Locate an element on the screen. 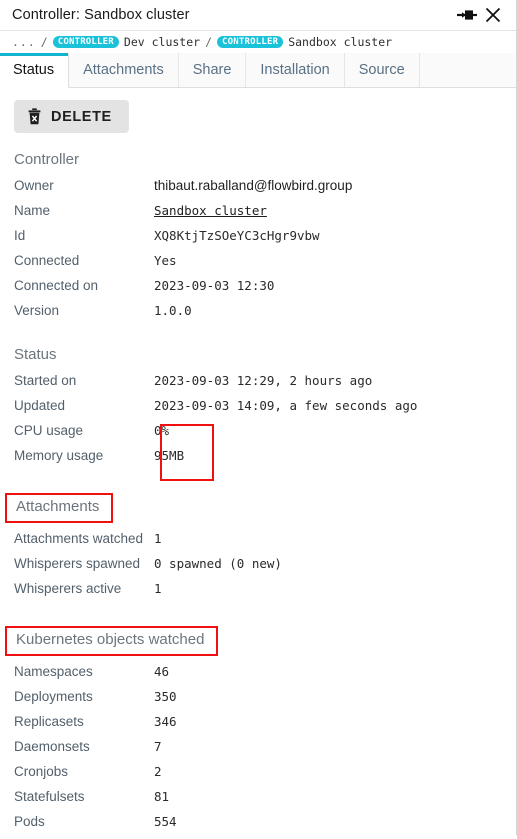 The image size is (517, 839). row-value: 2023-09-03 12:29, 2 hours ago is located at coordinates (263, 380).